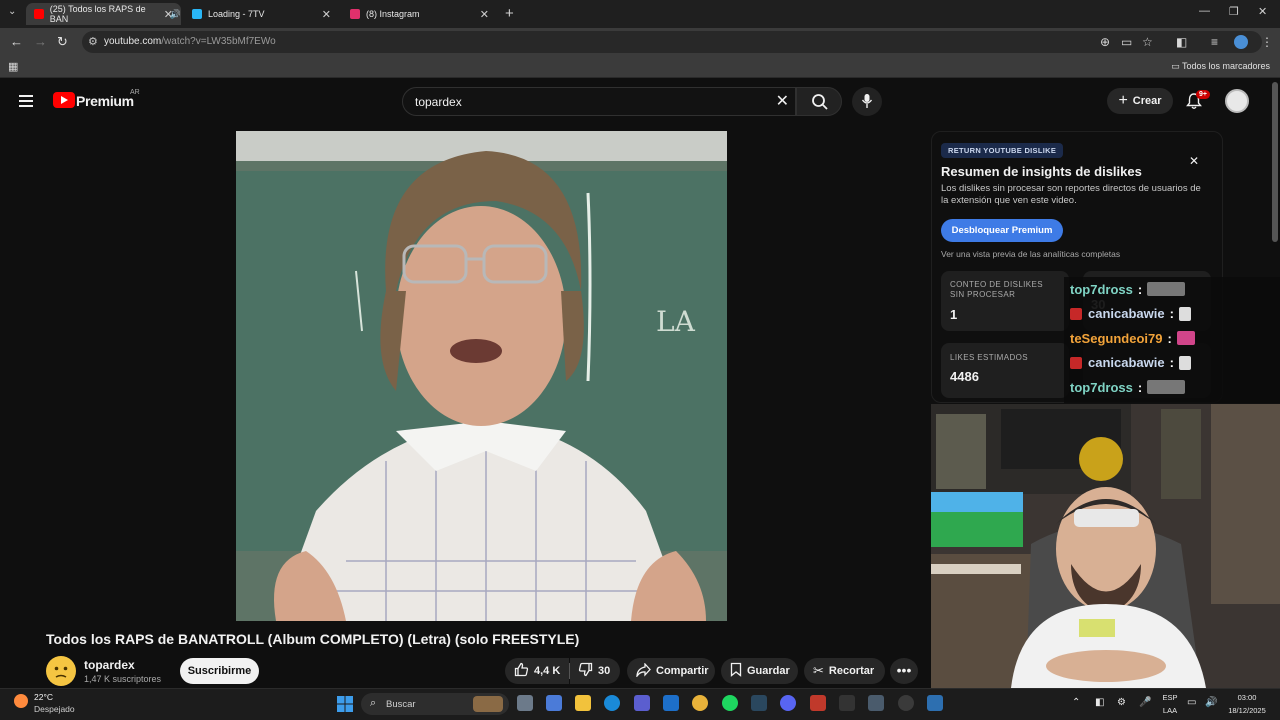 Image resolution: width=1280 pixels, height=720 pixels. I want to click on search-button, so click(819, 101).